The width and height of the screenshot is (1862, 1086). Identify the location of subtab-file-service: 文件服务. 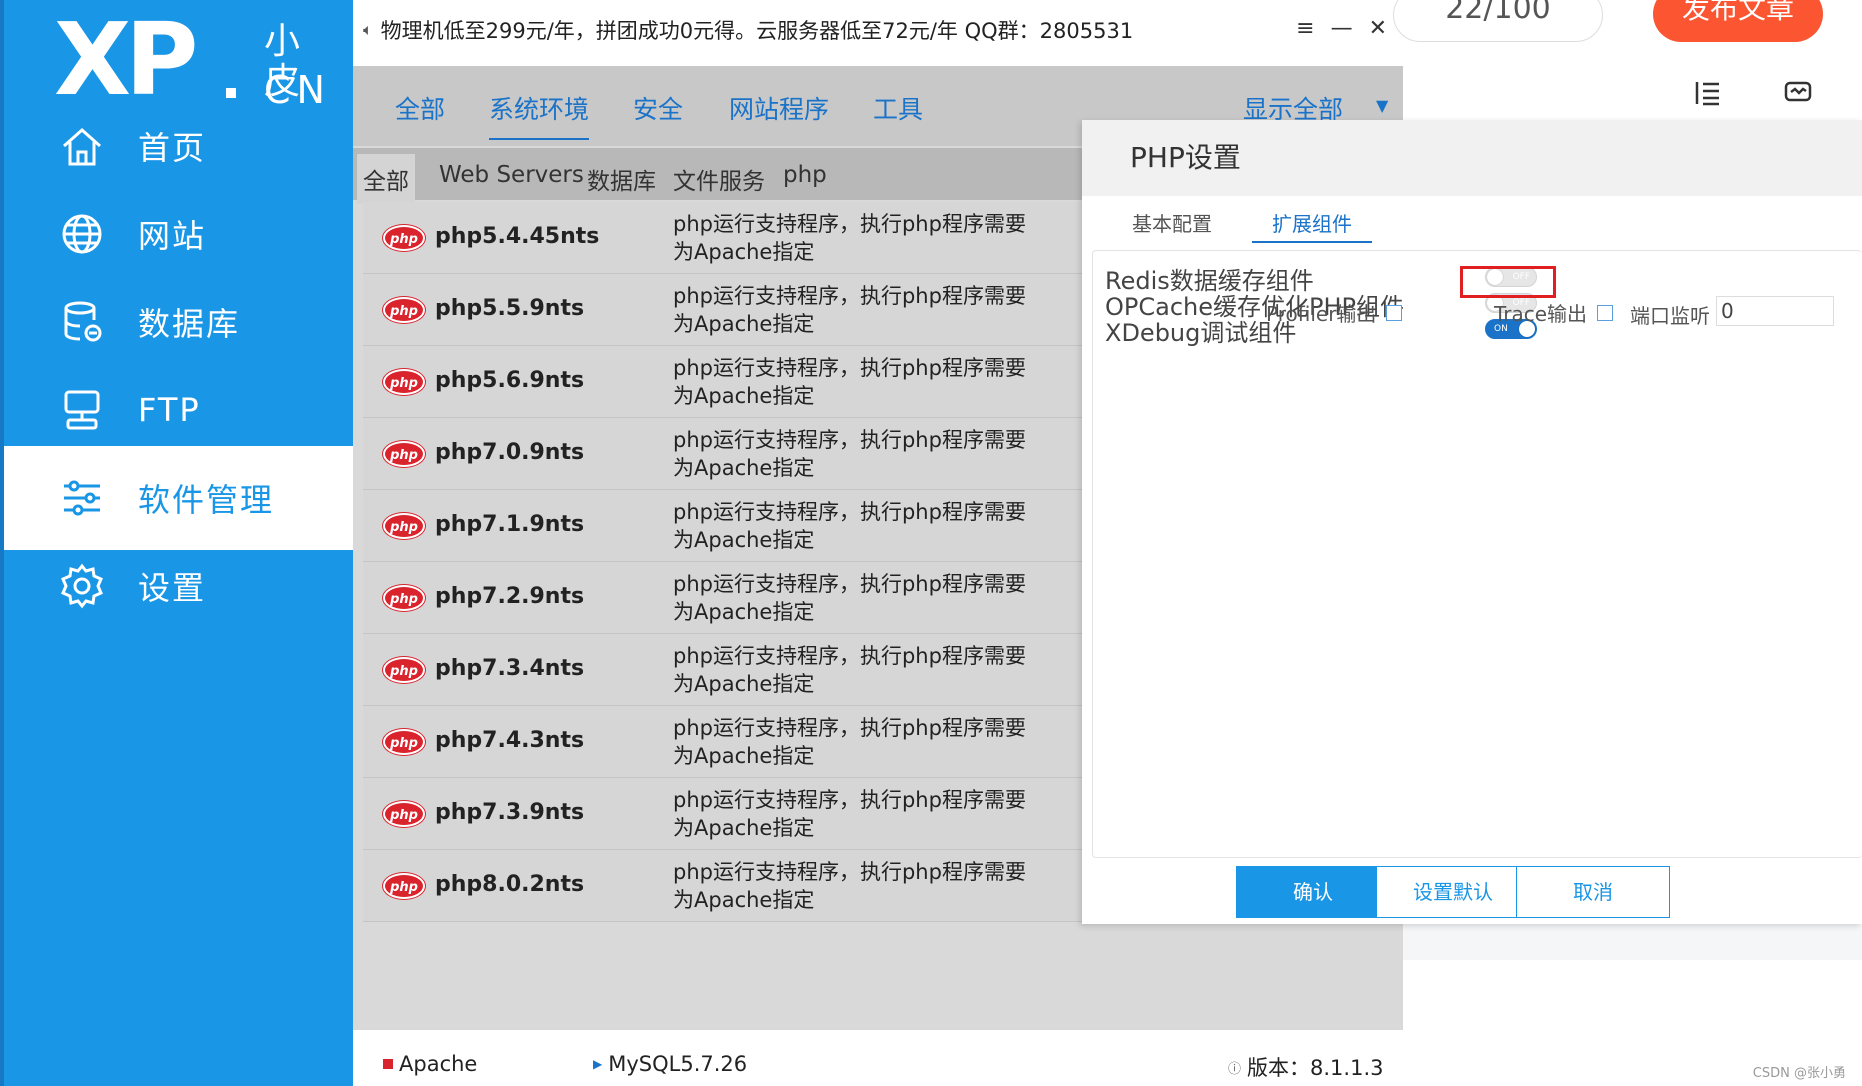
(719, 179).